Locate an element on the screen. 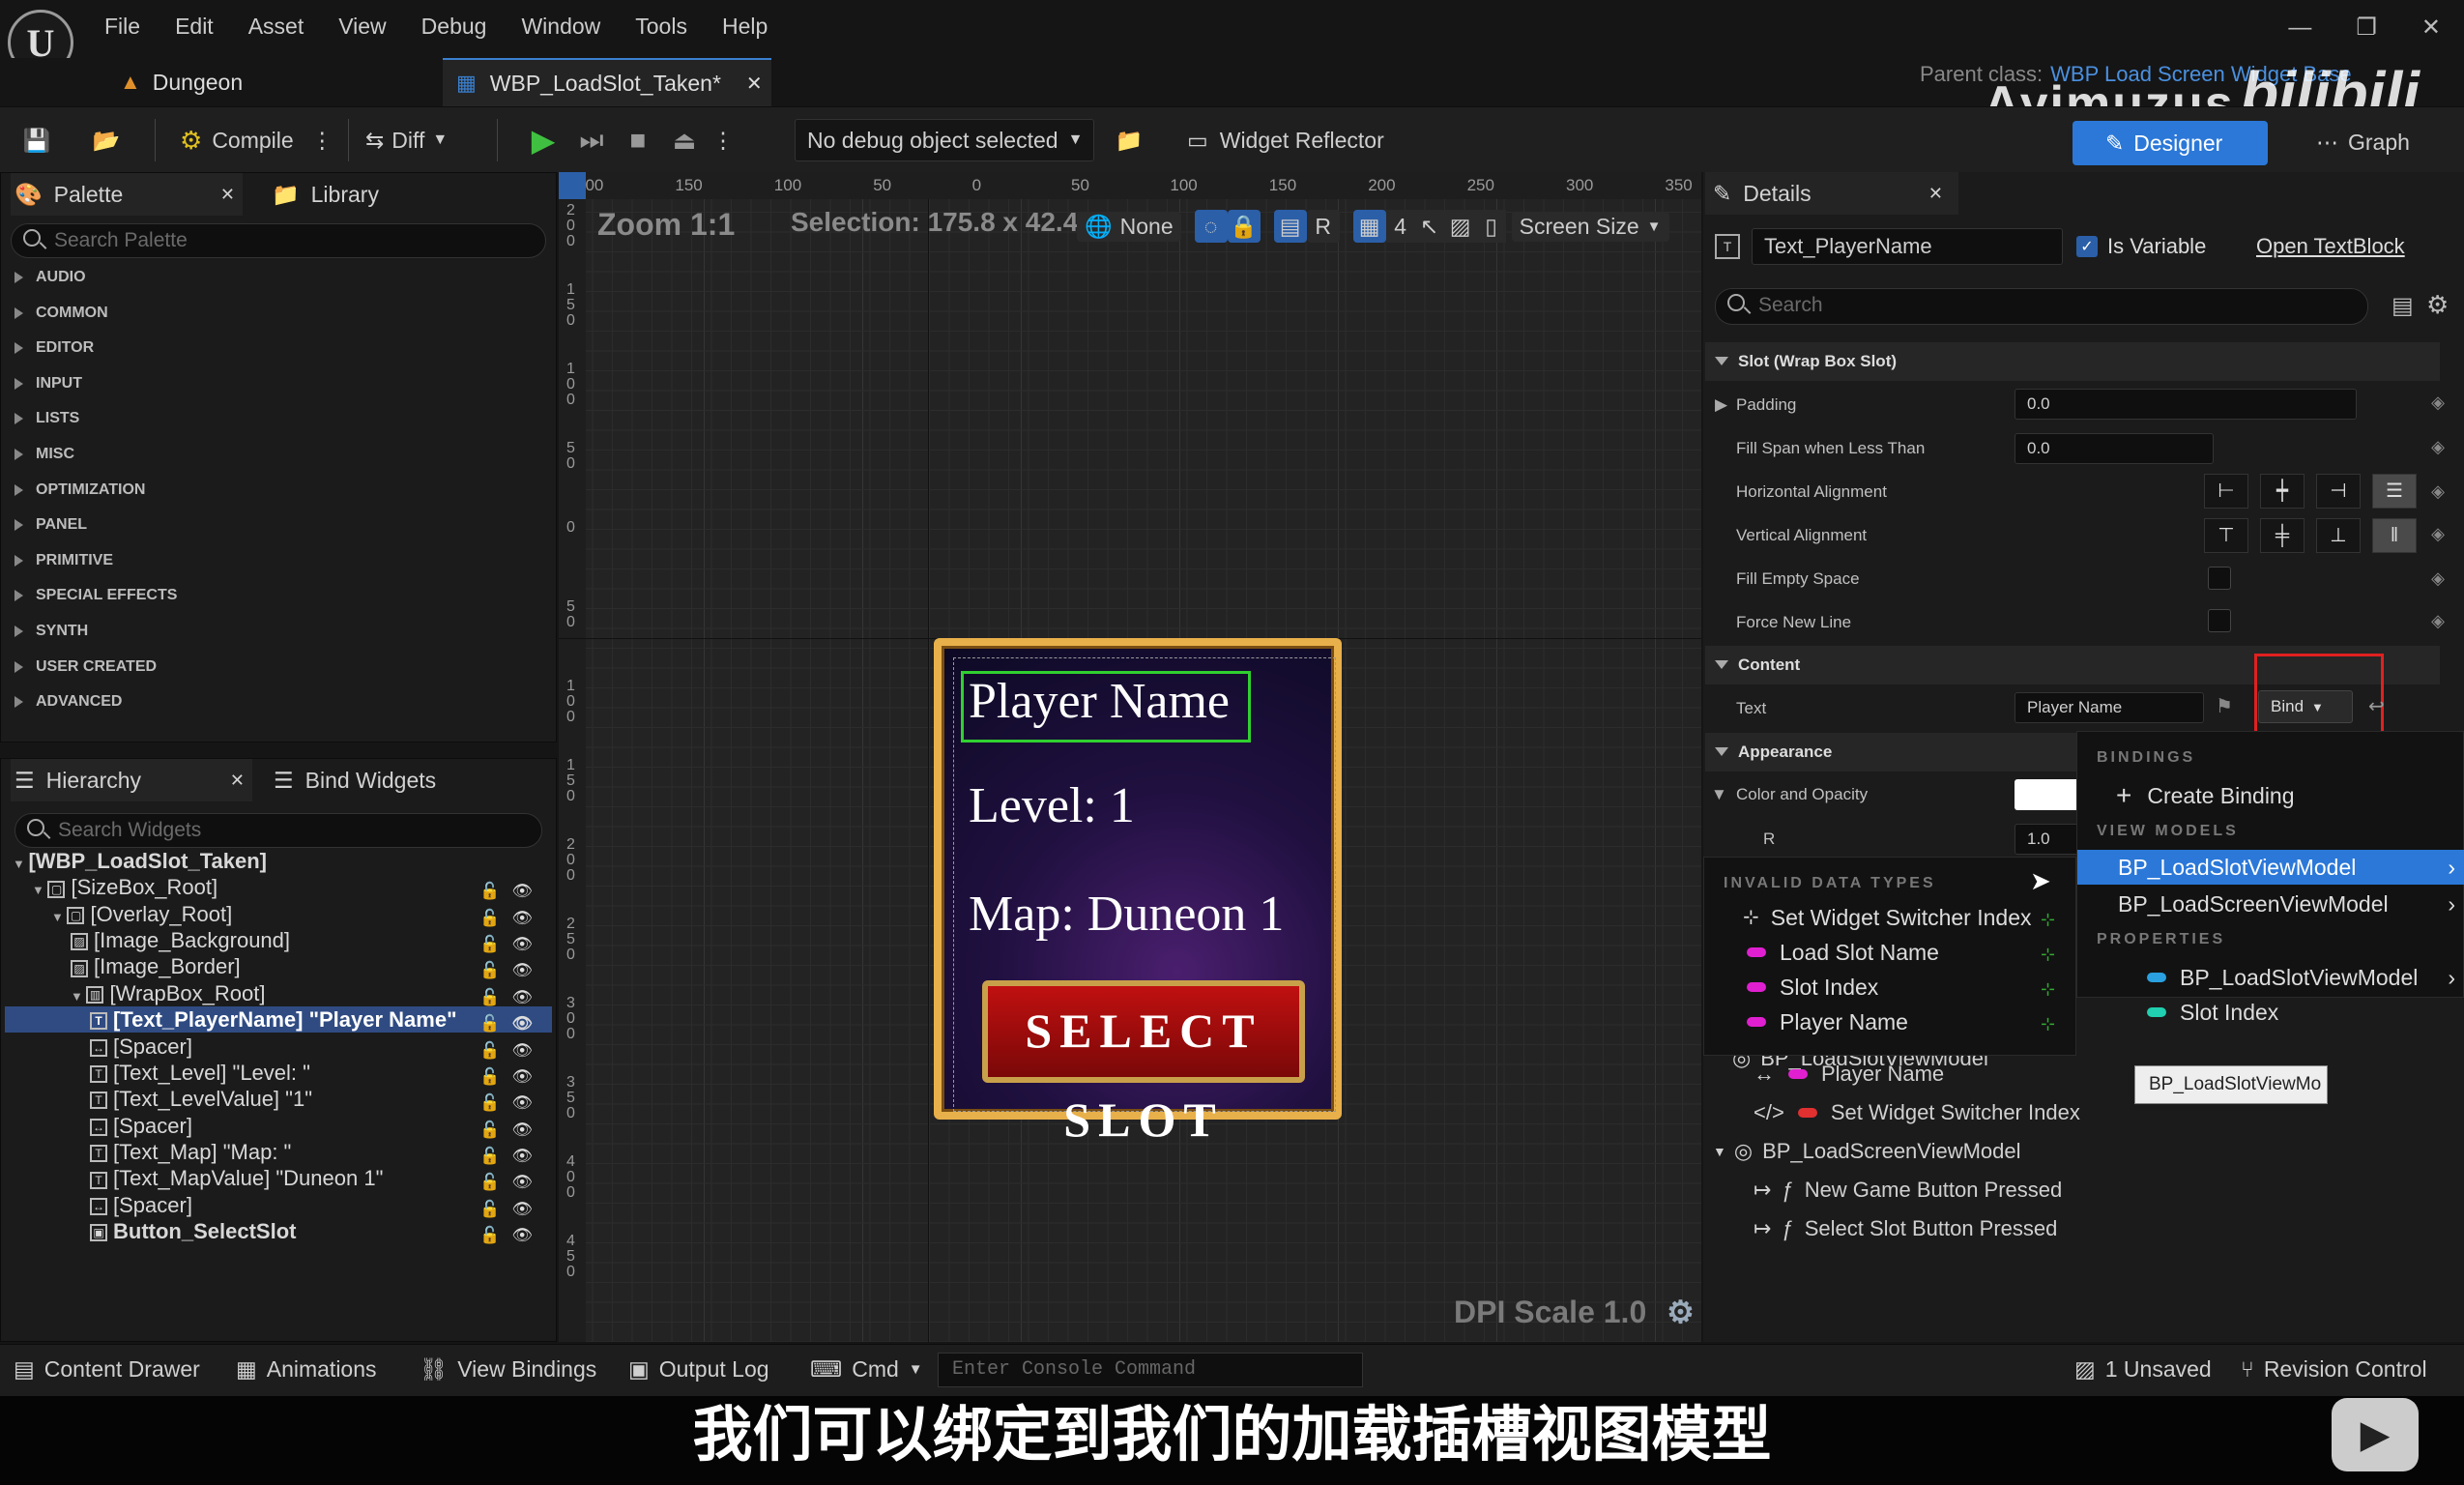 The width and height of the screenshot is (2464, 1485). tab-bind-widgets: ☰ Bind Widgets is located at coordinates (355, 780).